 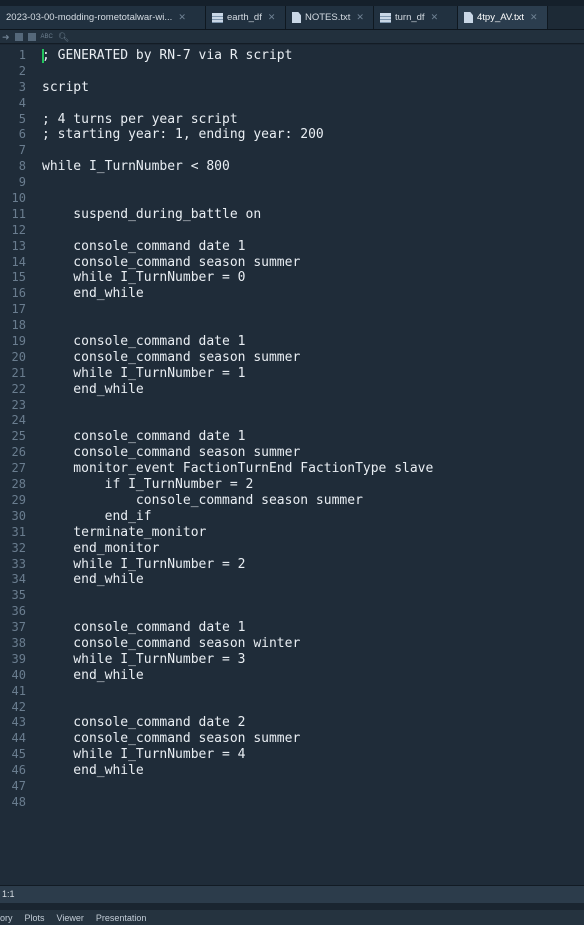 I want to click on line-number: 32, so click(x=18, y=547).